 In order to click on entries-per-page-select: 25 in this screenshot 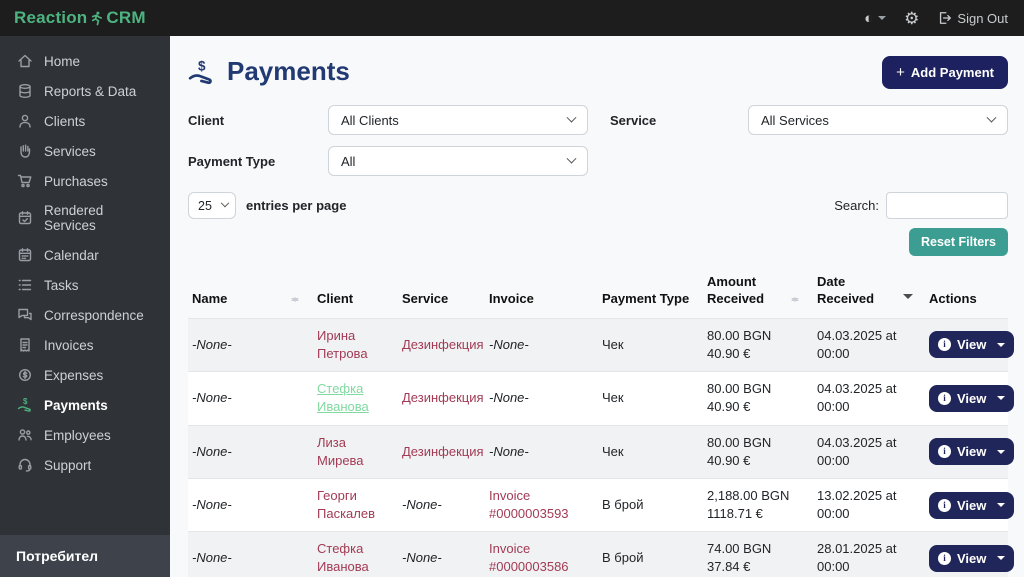, I will do `click(212, 205)`.